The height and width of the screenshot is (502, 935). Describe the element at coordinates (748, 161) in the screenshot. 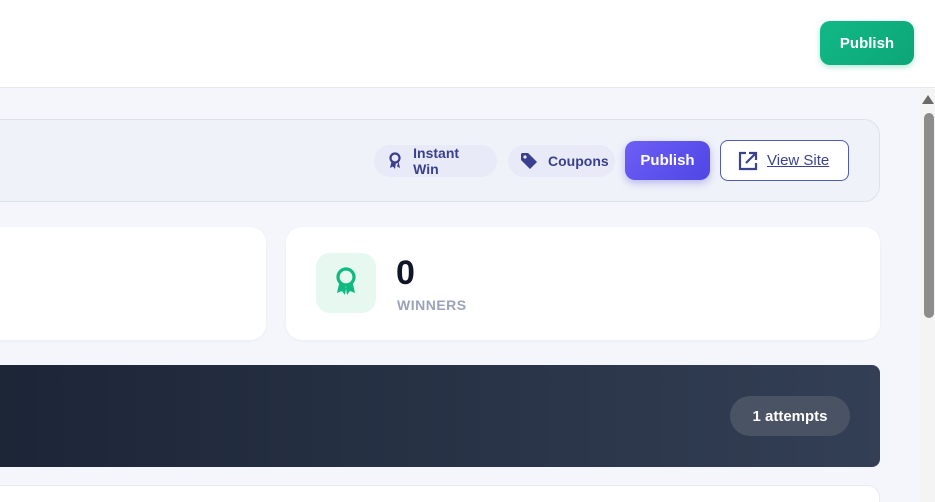

I see `external-link-icon` at that location.